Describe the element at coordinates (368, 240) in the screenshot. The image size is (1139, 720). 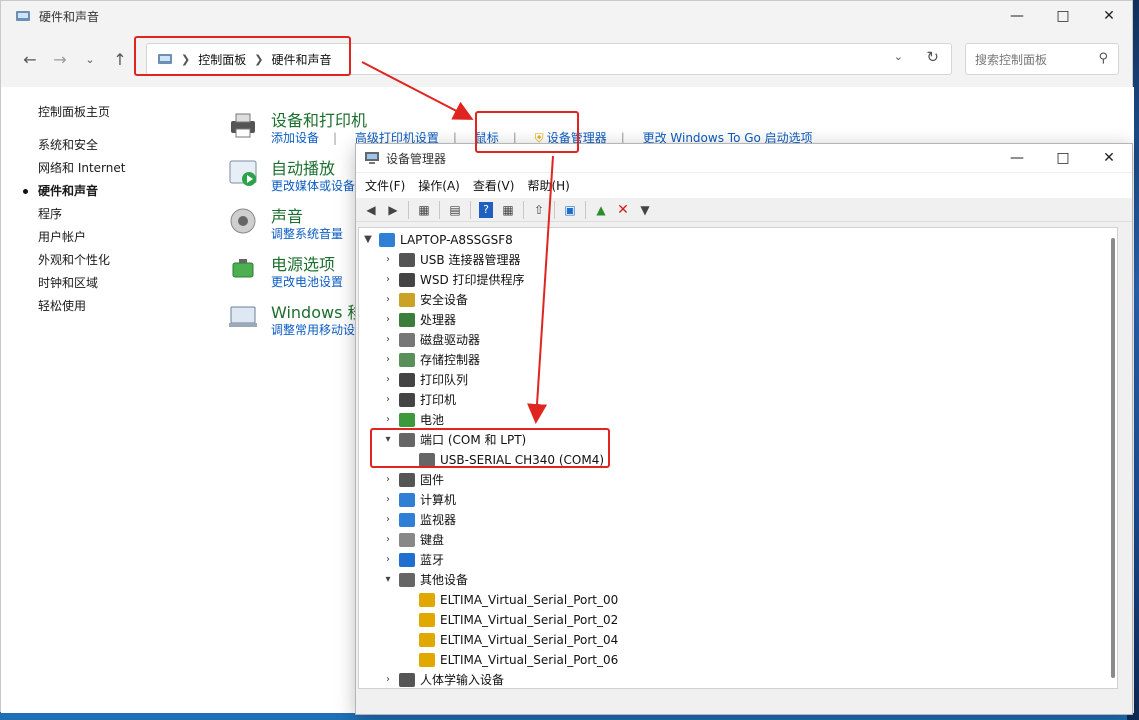
I see `chevron-down-icon: ▼` at that location.